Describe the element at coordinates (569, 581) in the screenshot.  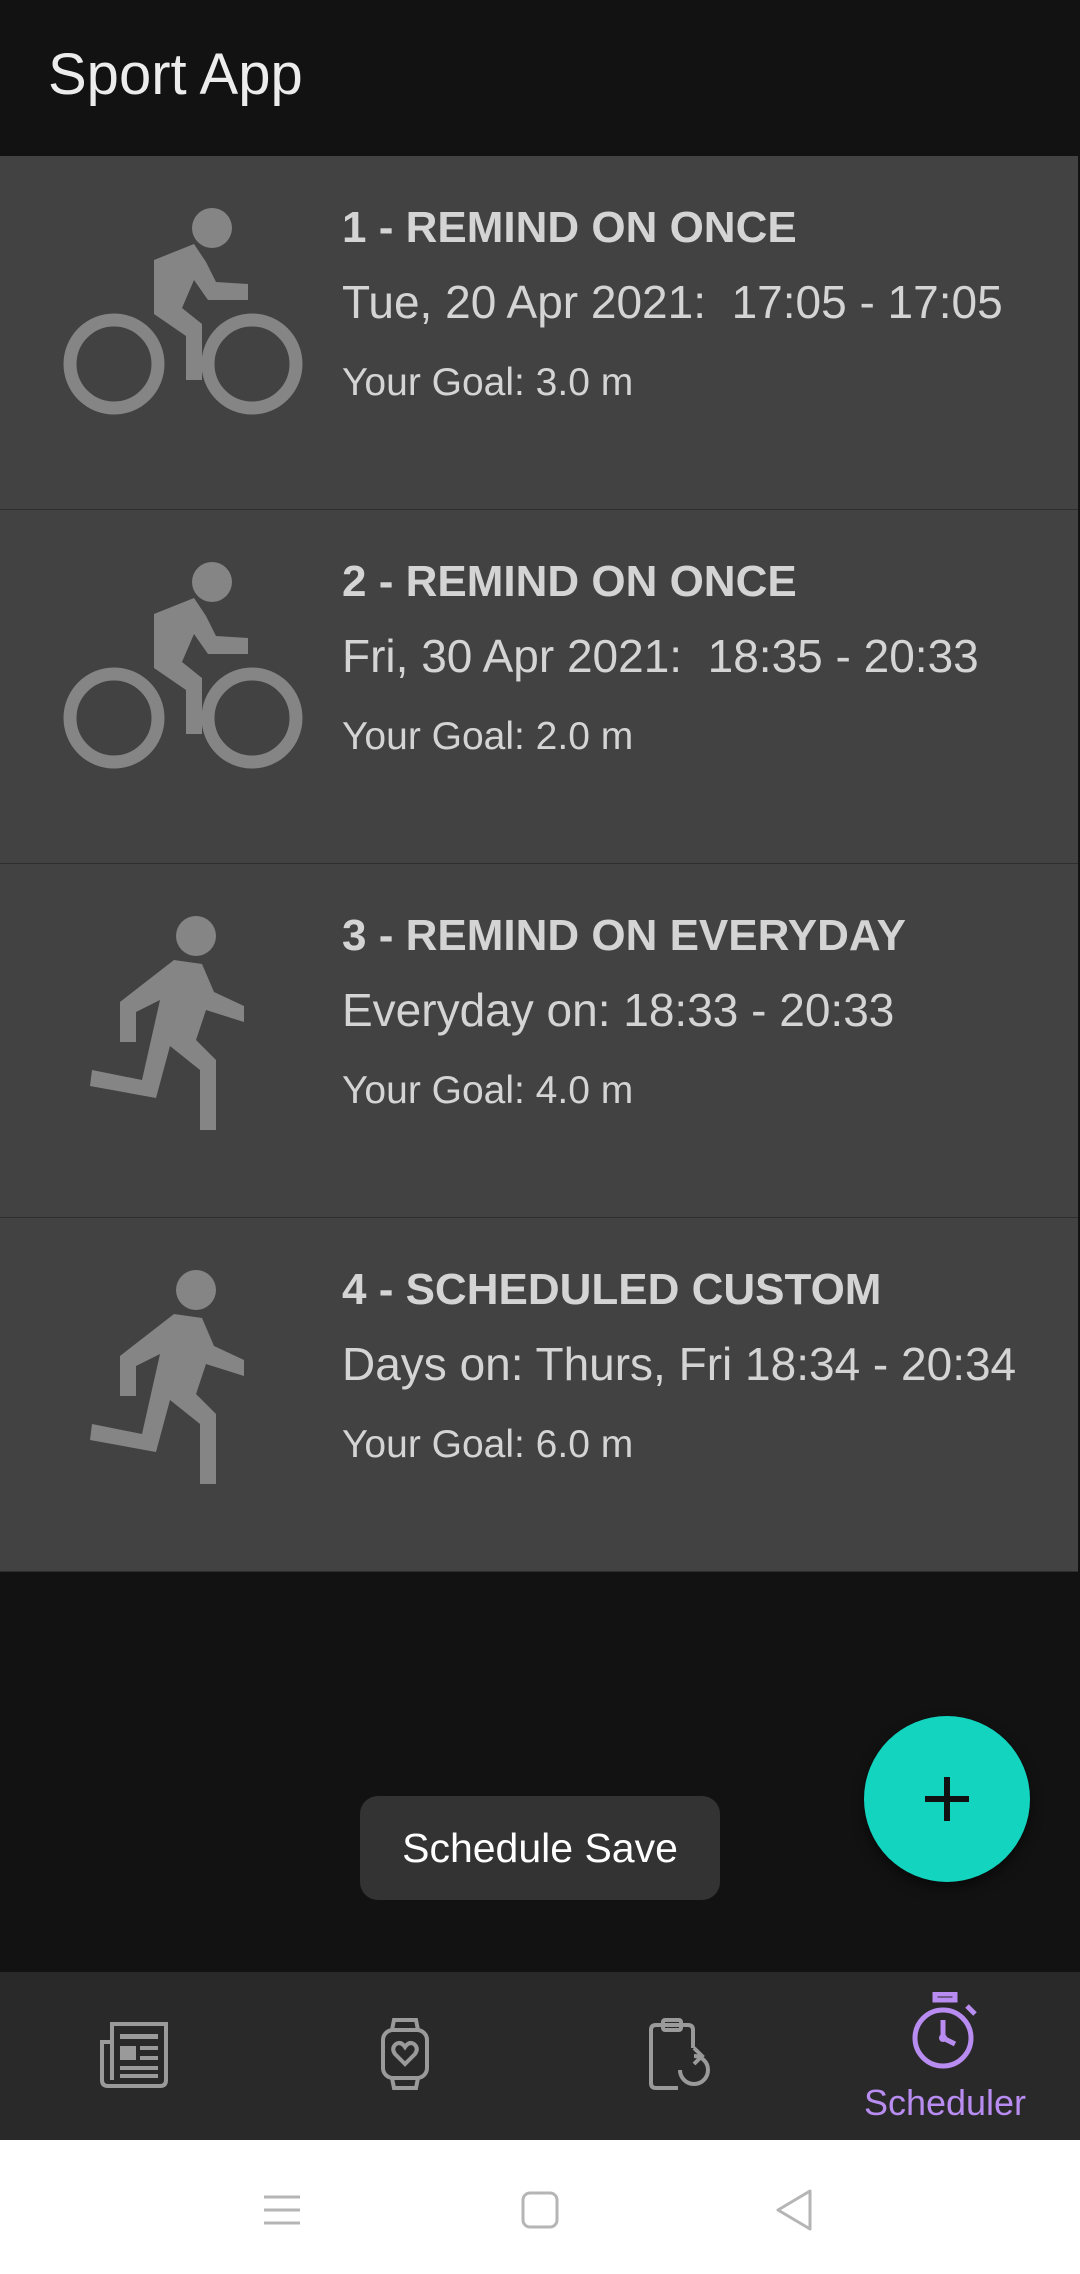
I see `schedule-title: 2 - REMIND ON ONCE` at that location.